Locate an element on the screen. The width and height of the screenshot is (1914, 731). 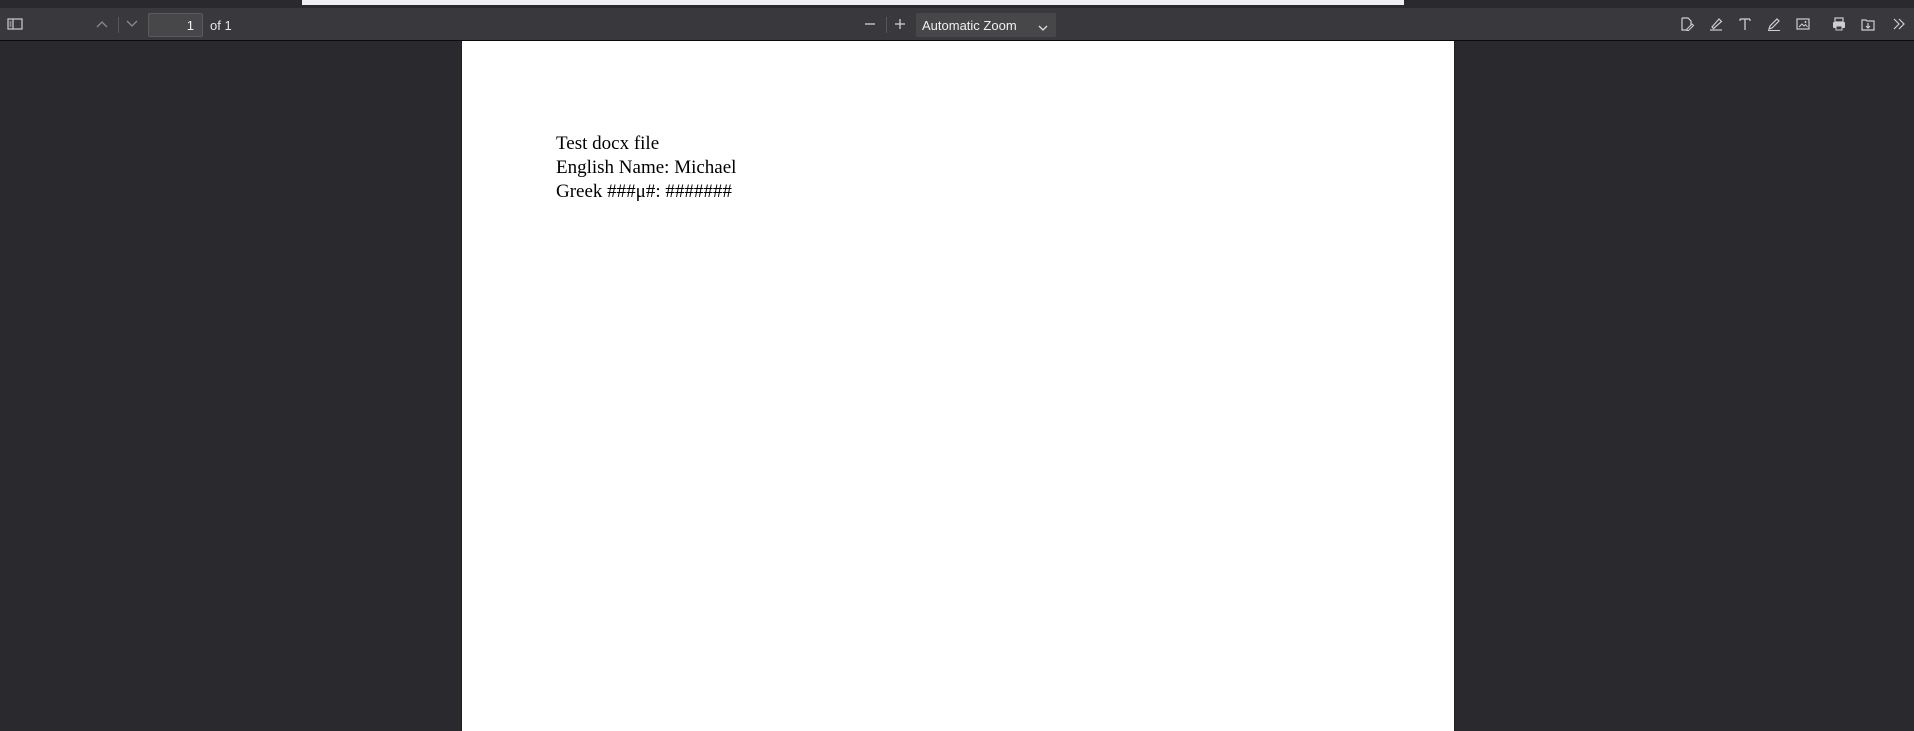
browser-top-strip is located at coordinates (957, 4).